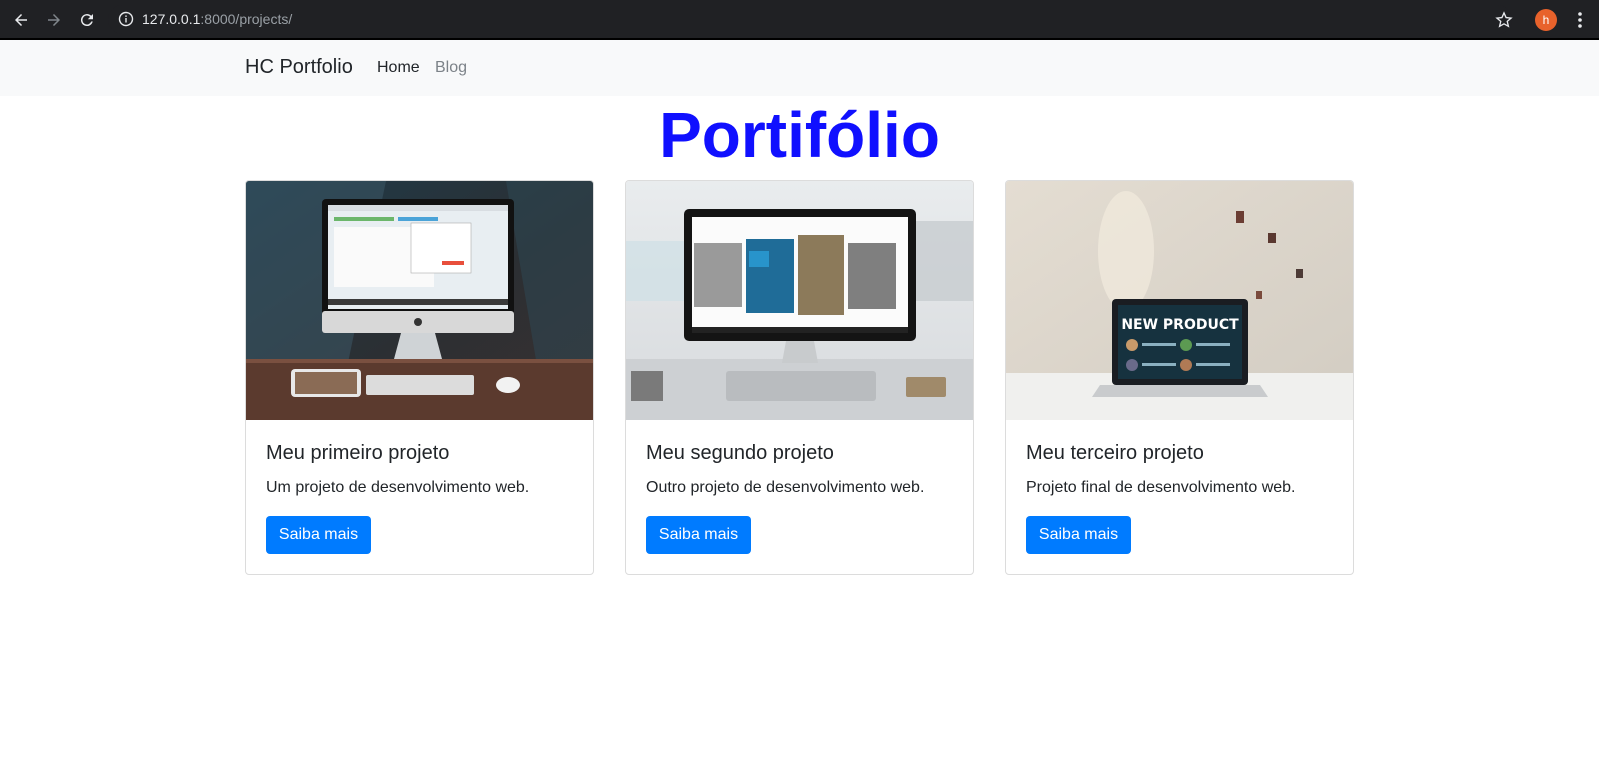 The image size is (1599, 774). Describe the element at coordinates (1180, 325) in the screenshot. I see `new-product-slide-text: NEW PRODUCT` at that location.